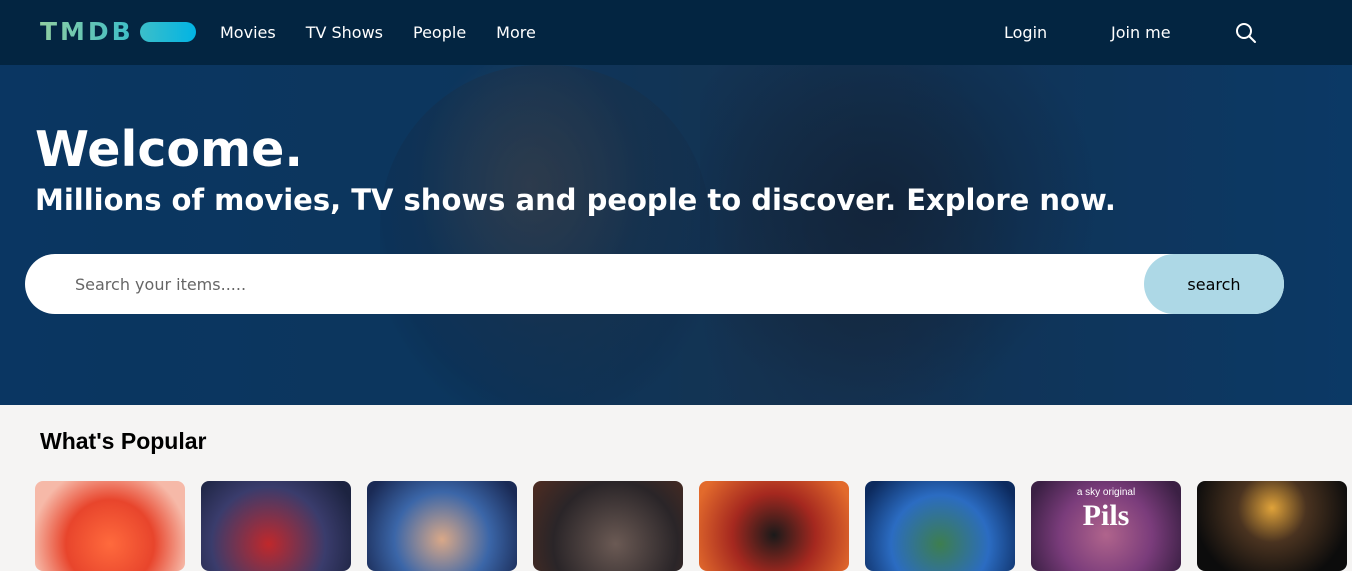 The width and height of the screenshot is (1352, 571). I want to click on nav-movies: Movies, so click(248, 32).